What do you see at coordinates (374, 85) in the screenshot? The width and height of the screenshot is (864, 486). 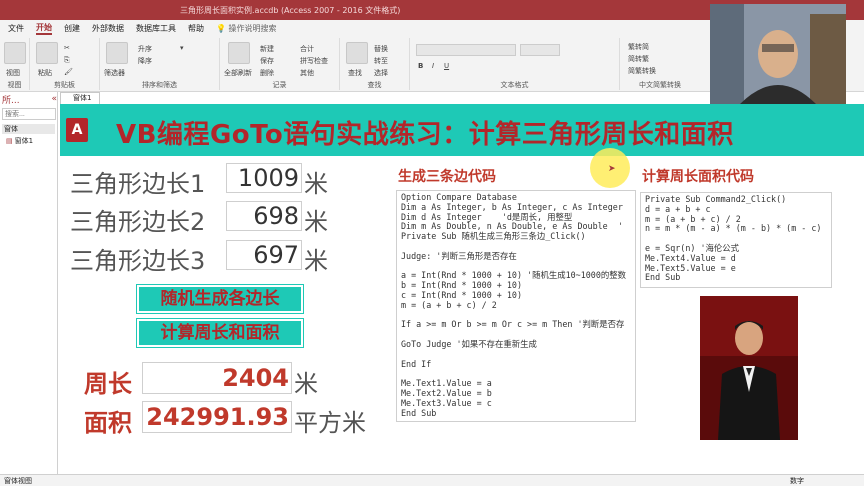 I see `ribbon-group-label: 查找` at bounding box center [374, 85].